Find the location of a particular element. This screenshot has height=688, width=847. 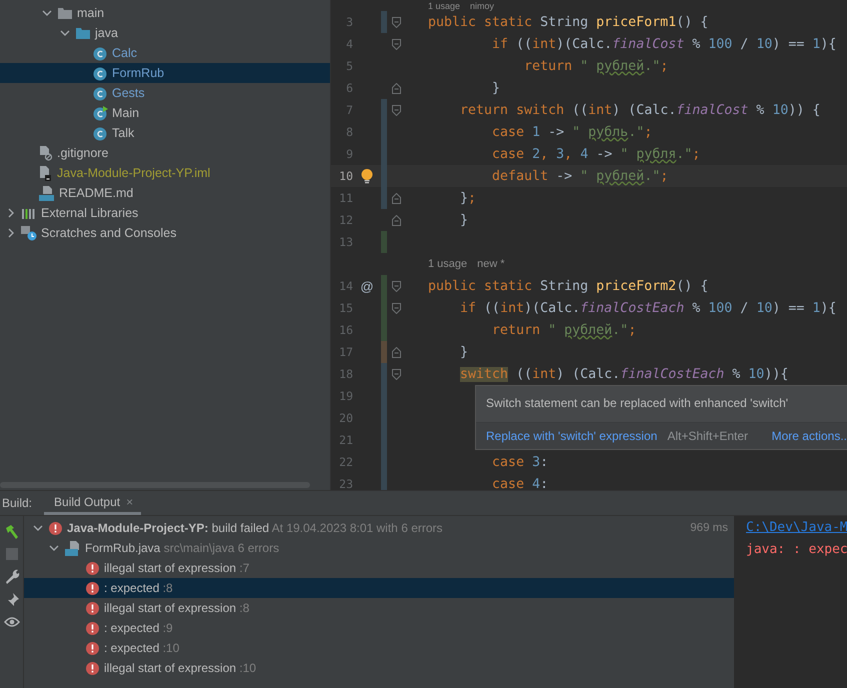

tree-item: External Libraries is located at coordinates (165, 213).